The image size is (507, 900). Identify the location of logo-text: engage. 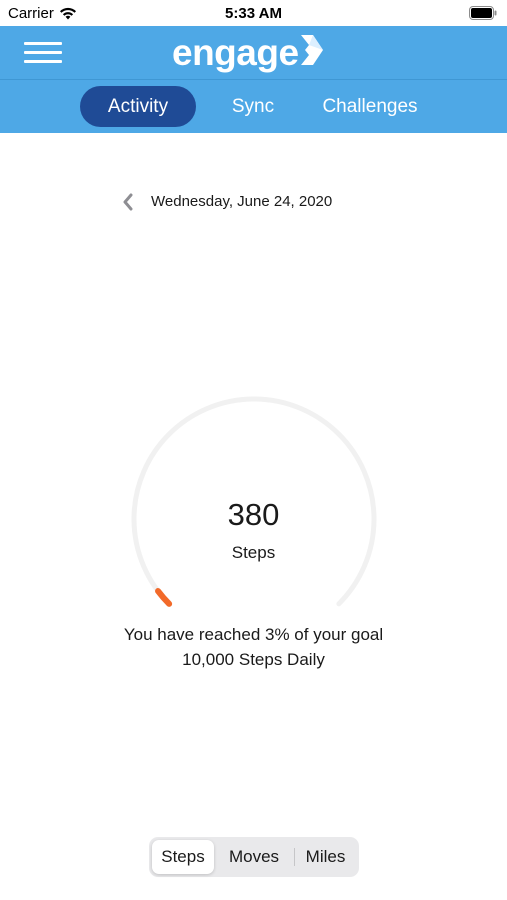
(235, 52).